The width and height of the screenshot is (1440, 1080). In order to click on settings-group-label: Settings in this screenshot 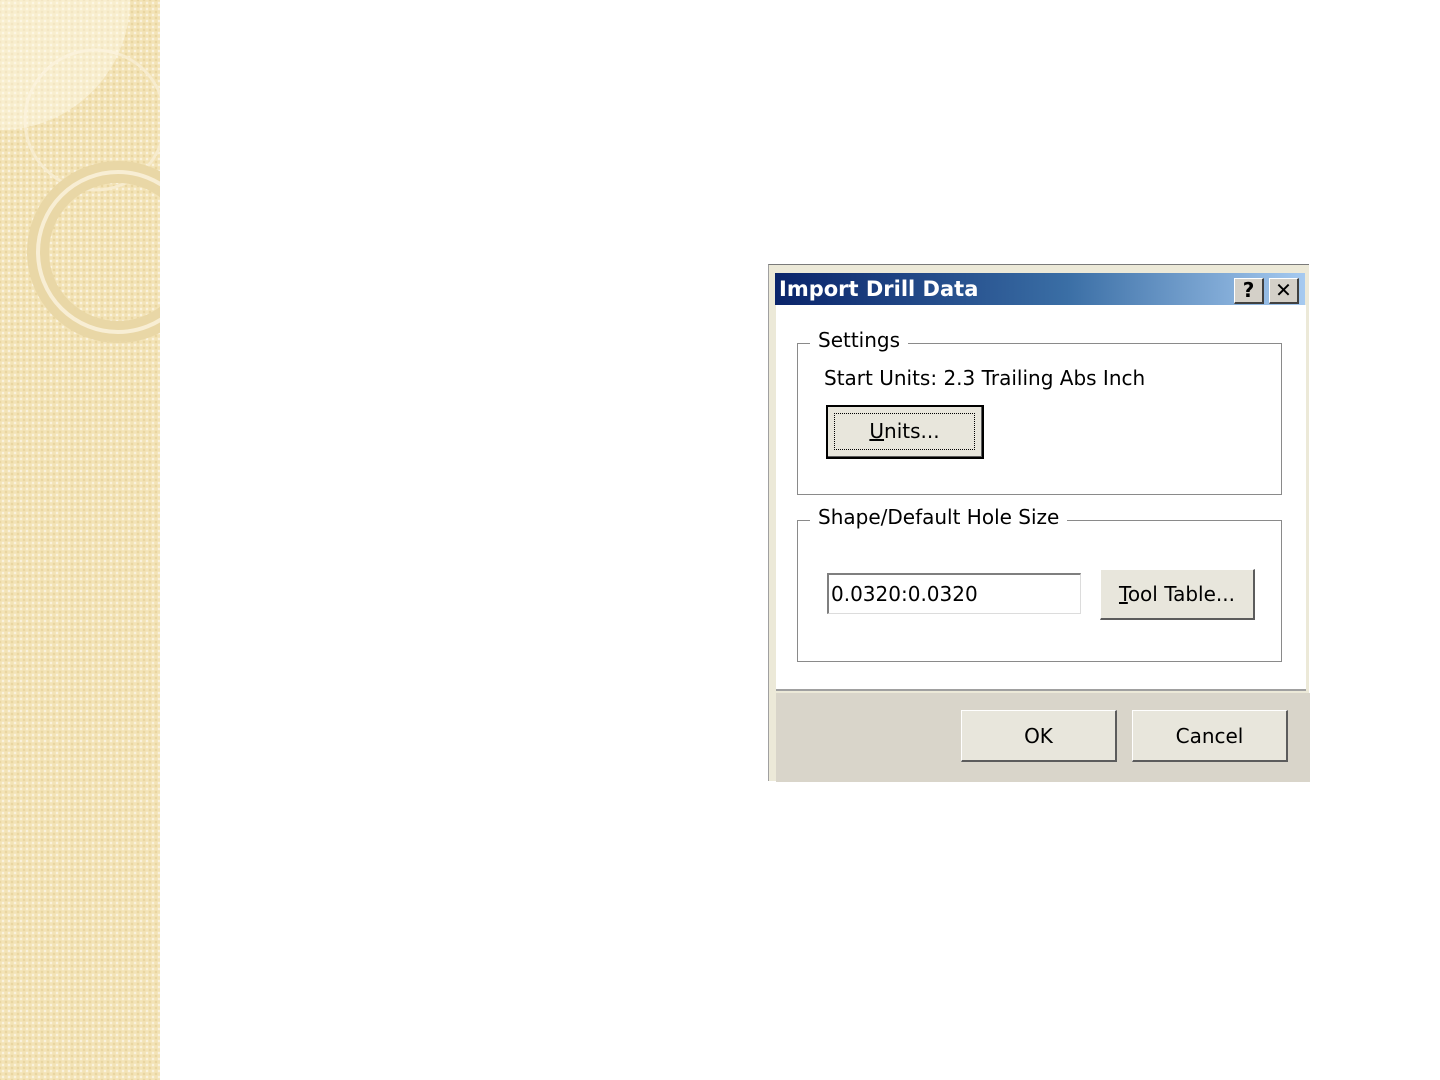, I will do `click(859, 340)`.